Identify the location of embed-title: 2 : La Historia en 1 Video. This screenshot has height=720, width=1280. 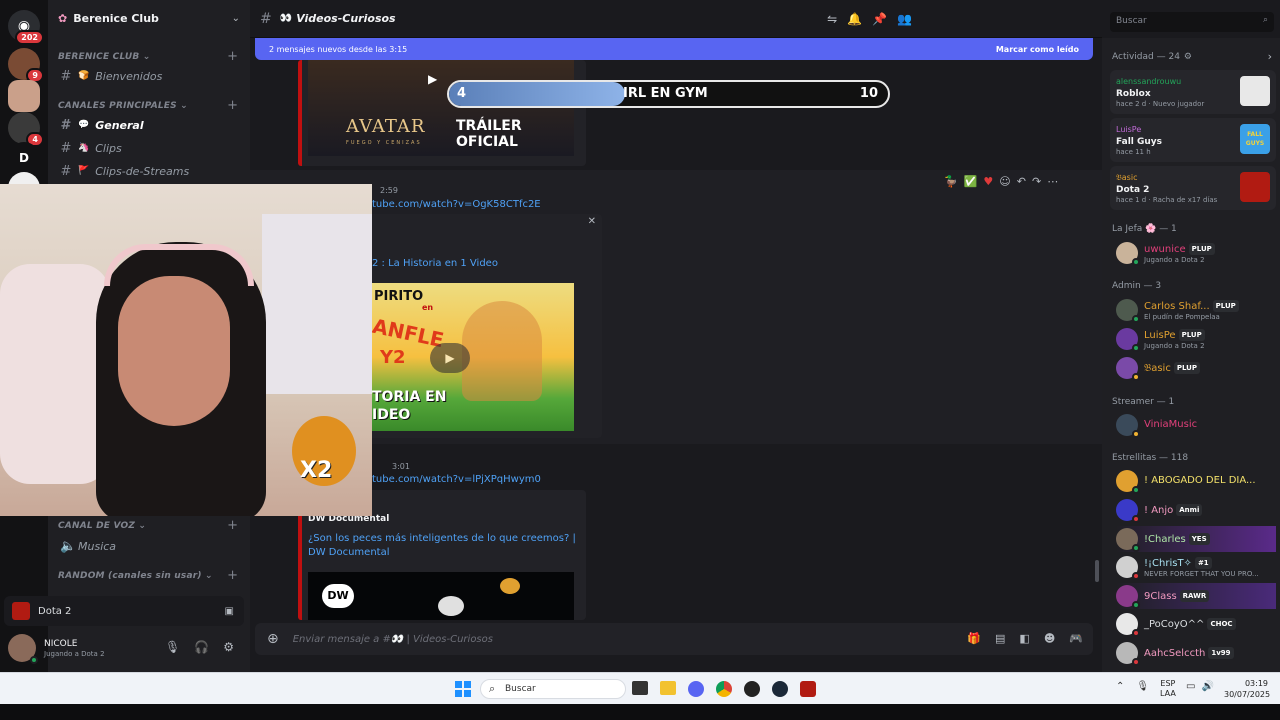
(435, 263).